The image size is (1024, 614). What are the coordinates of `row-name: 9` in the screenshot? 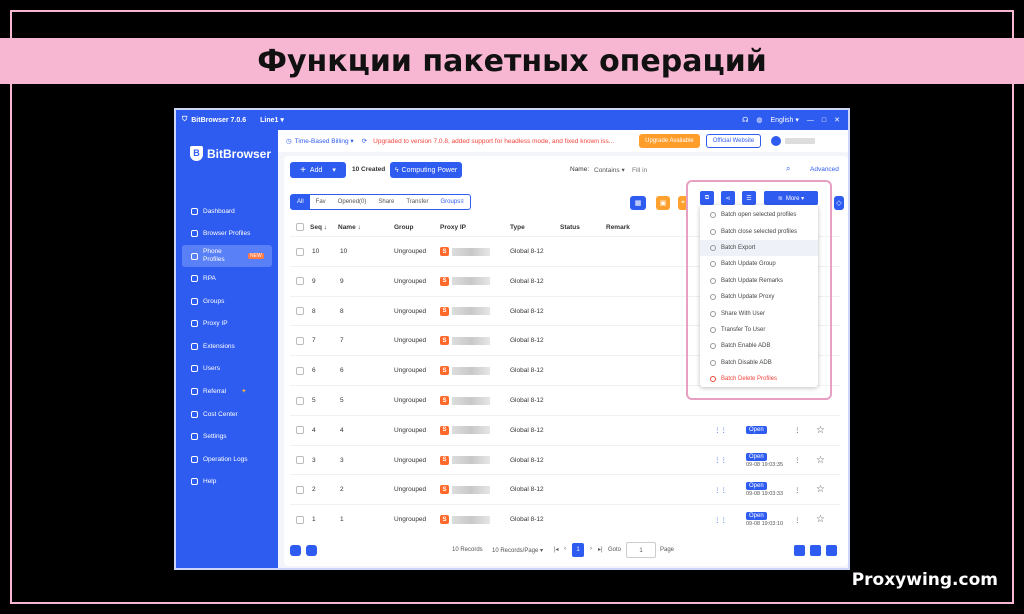 It's located at (342, 281).